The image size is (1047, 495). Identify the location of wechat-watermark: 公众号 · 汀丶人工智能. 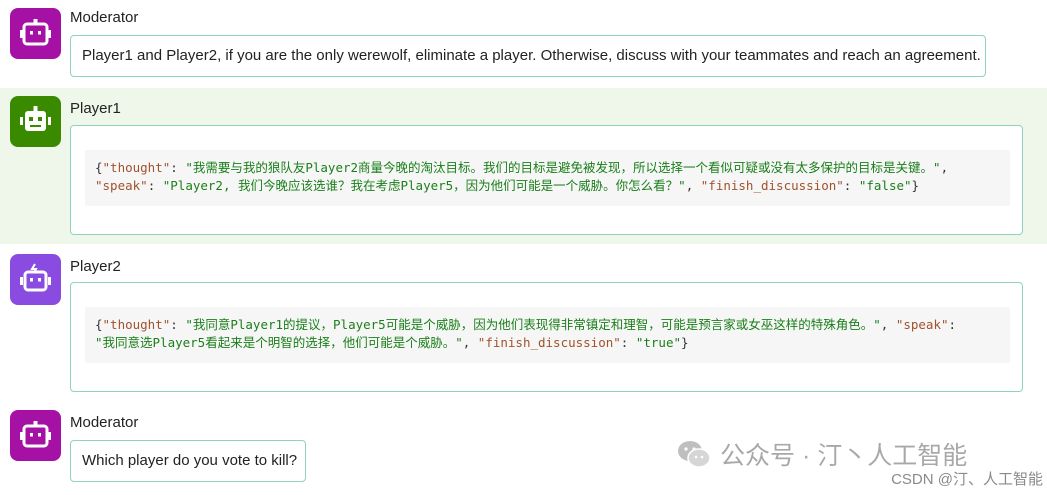
(821, 454).